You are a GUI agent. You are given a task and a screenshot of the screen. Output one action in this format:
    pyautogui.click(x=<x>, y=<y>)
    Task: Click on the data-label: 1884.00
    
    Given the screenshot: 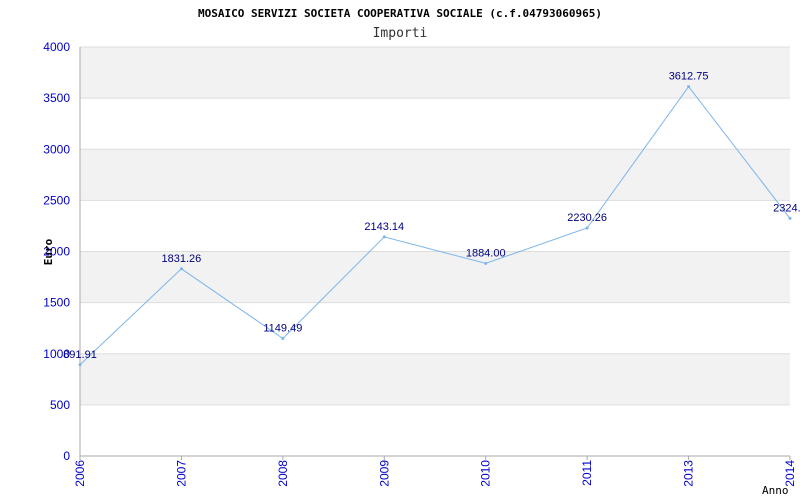 What is the action you would take?
    pyautogui.click(x=486, y=253)
    